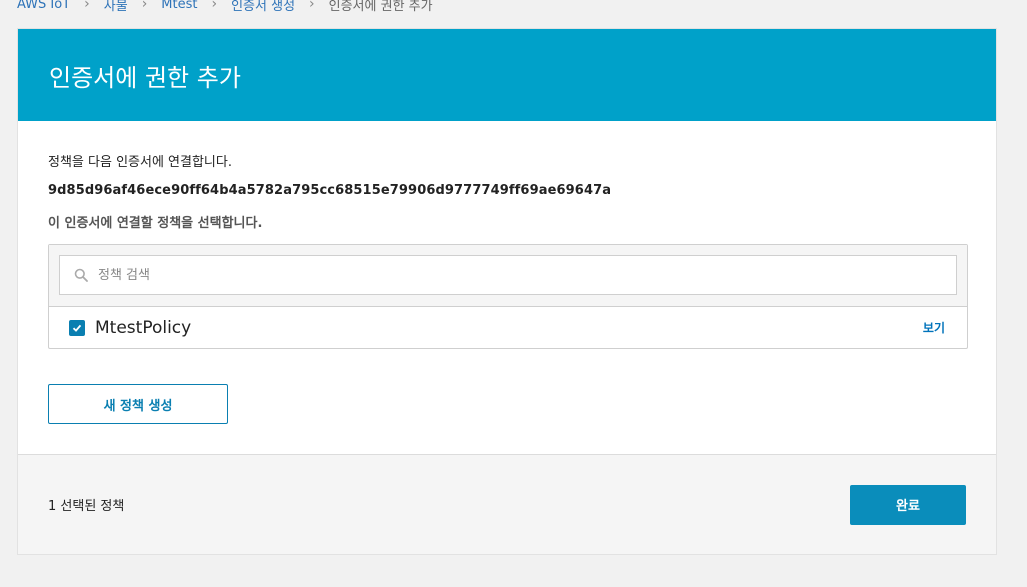 The image size is (1027, 587). I want to click on create-policy-button: 새 정책 생성, so click(138, 404).